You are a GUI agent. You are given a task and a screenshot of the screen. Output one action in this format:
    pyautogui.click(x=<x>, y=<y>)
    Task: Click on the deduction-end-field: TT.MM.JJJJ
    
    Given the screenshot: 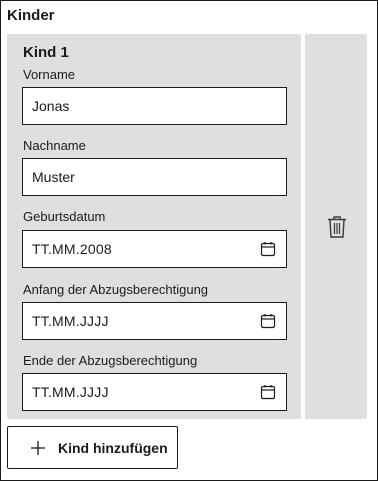 What is the action you would take?
    pyautogui.click(x=154, y=392)
    